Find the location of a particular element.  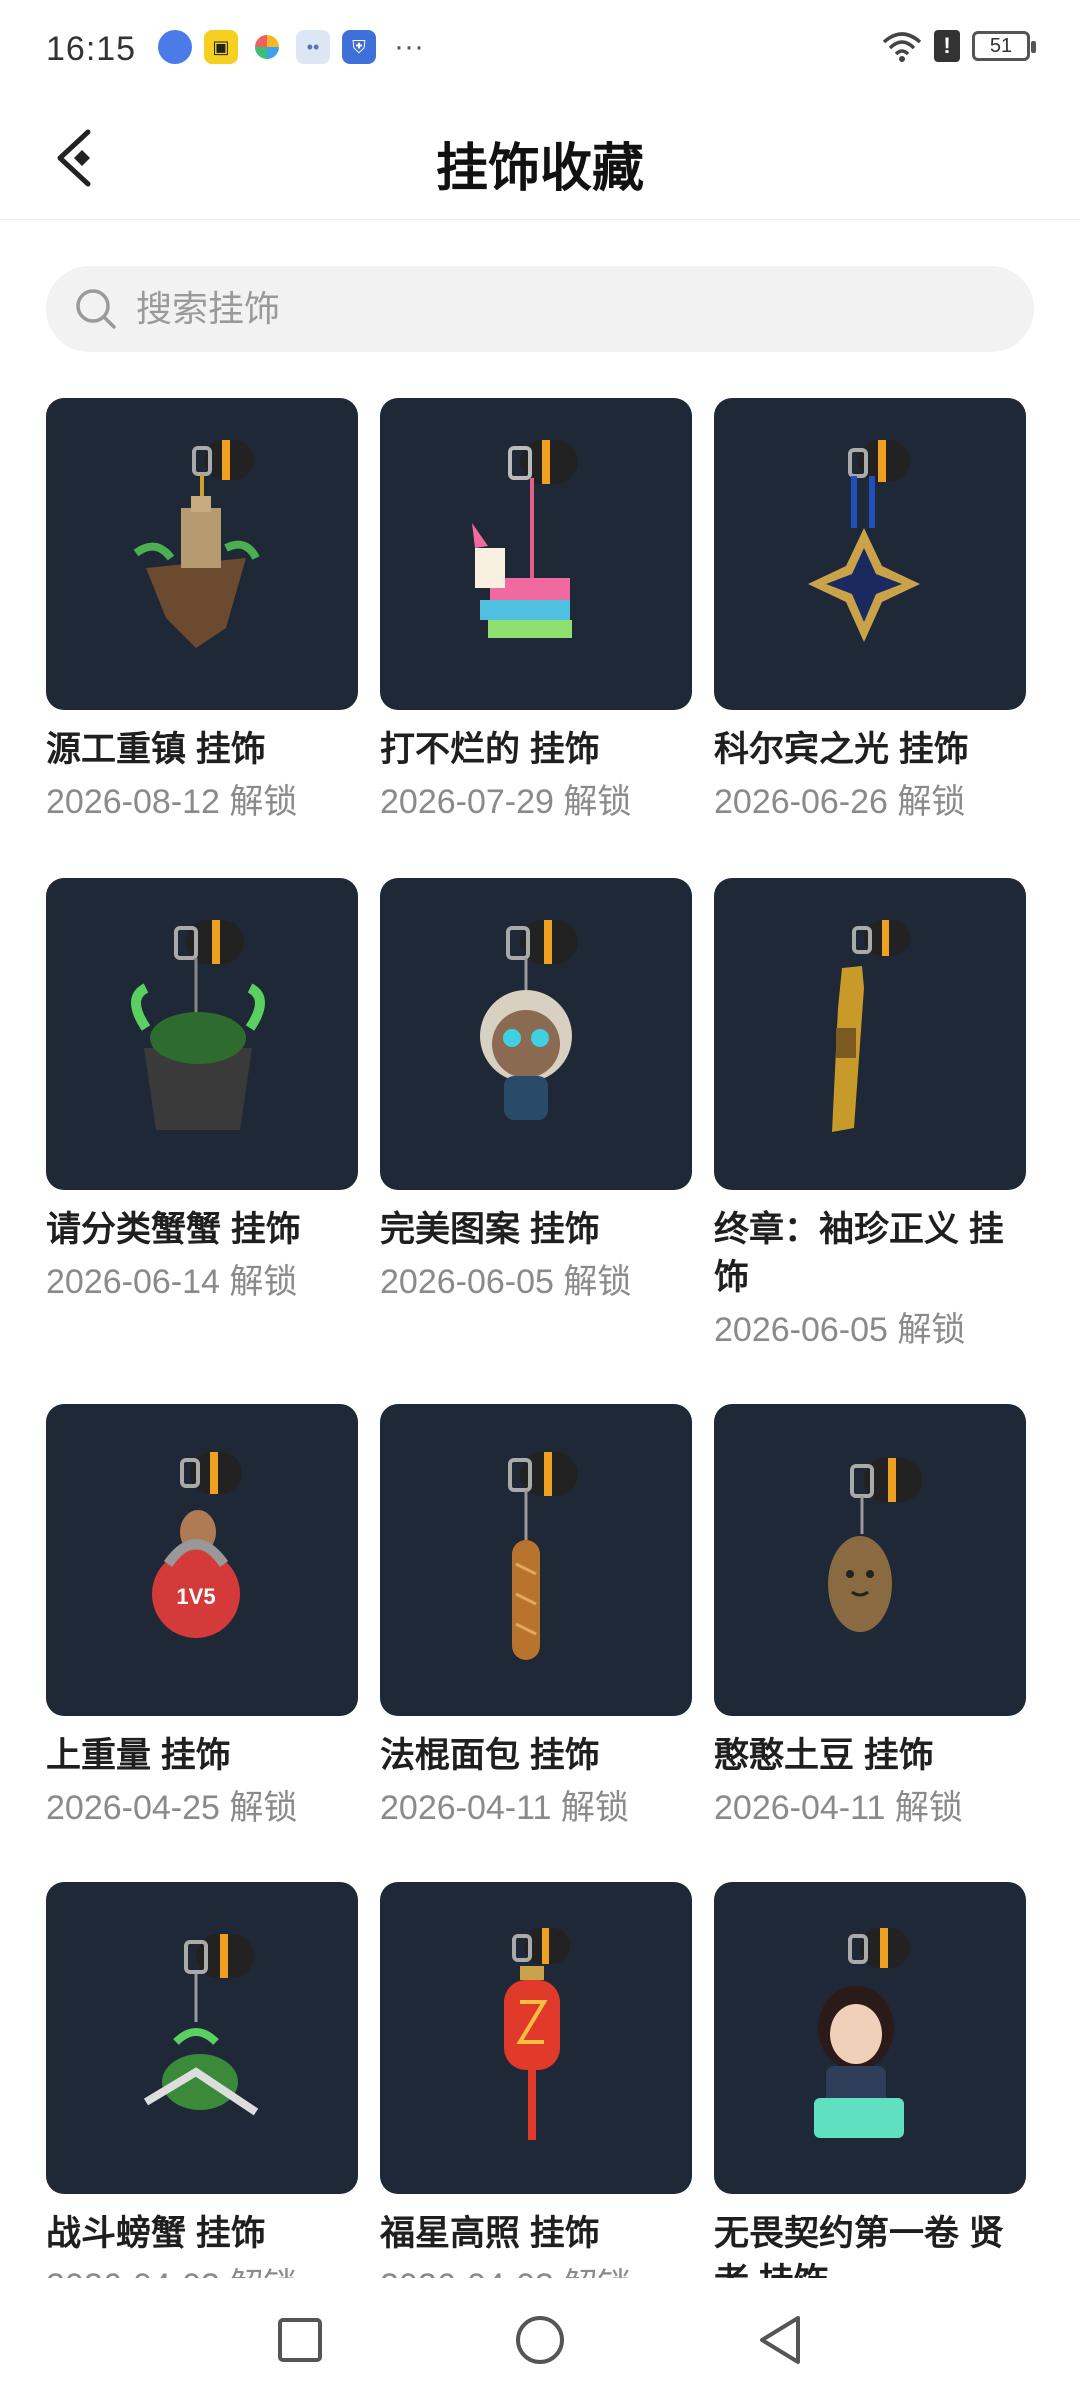

charm-card: 终章：袖珍正义 挂饰 2026-06-05 解锁 is located at coordinates (870, 1115).